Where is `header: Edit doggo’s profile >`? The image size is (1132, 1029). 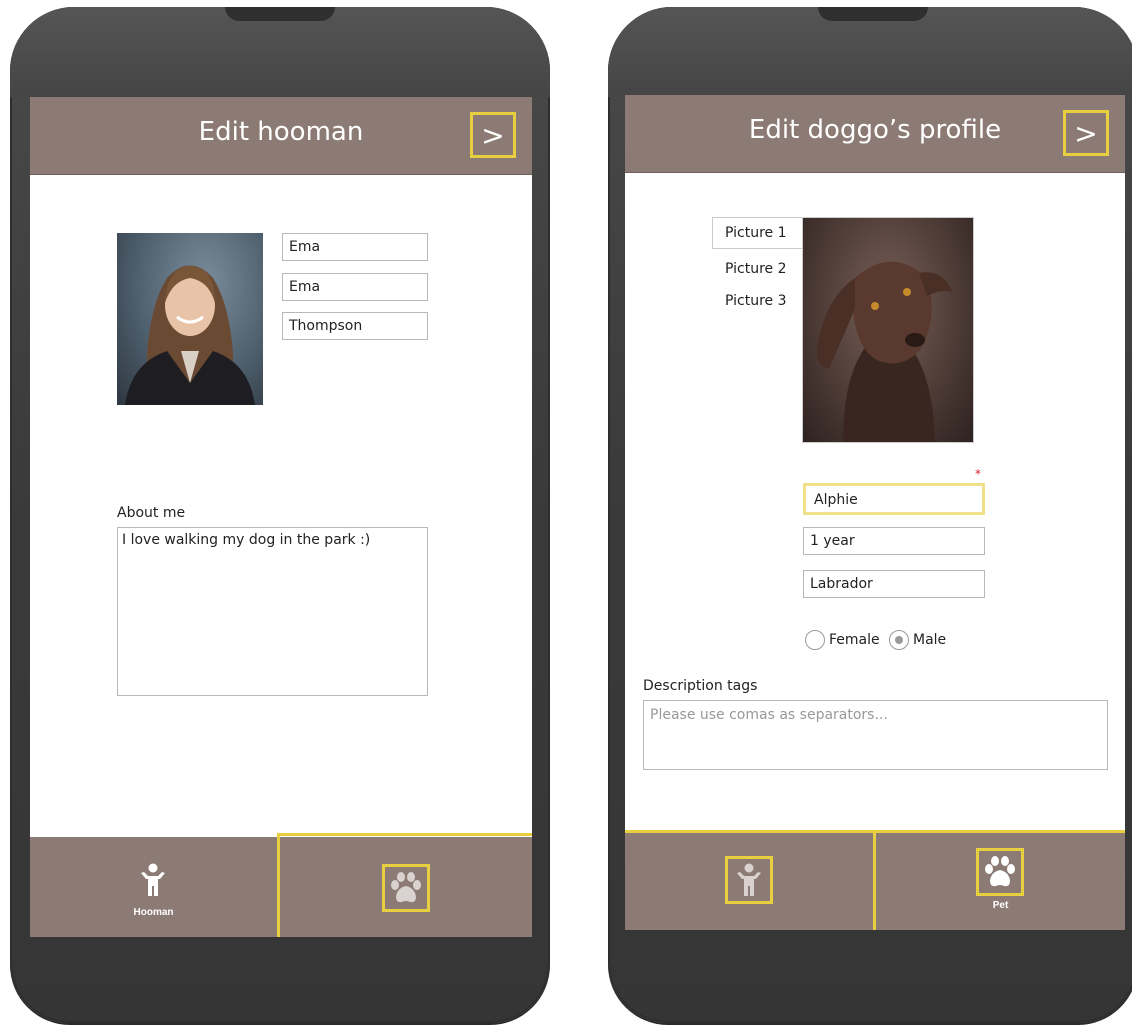
header: Edit doggo’s profile > is located at coordinates (875, 134).